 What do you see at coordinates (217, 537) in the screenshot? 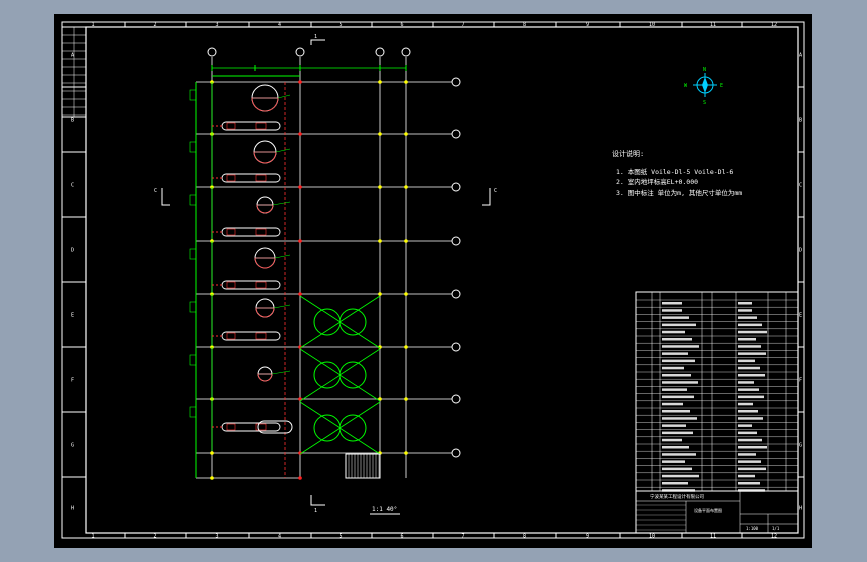
I see `col-label-bottom: 3` at bounding box center [217, 537].